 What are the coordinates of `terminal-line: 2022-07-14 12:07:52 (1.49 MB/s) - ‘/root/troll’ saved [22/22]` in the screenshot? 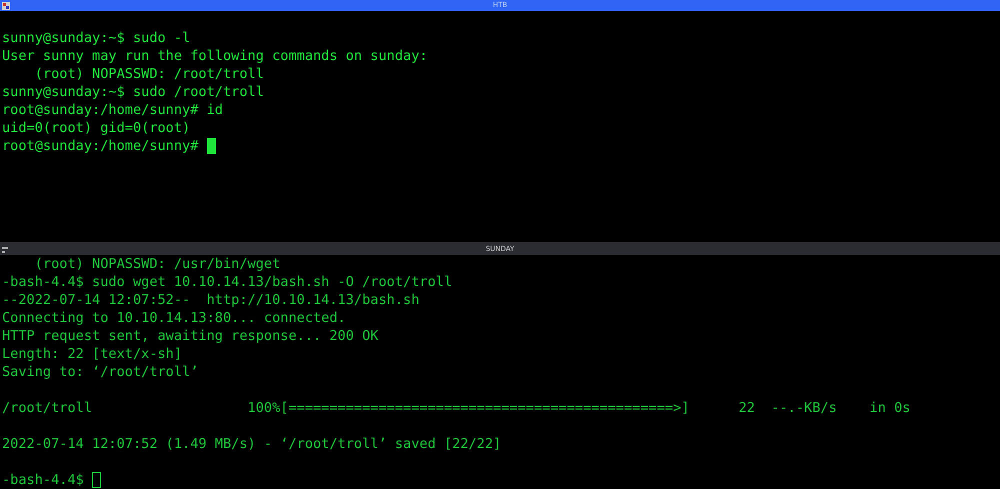 It's located at (252, 444).